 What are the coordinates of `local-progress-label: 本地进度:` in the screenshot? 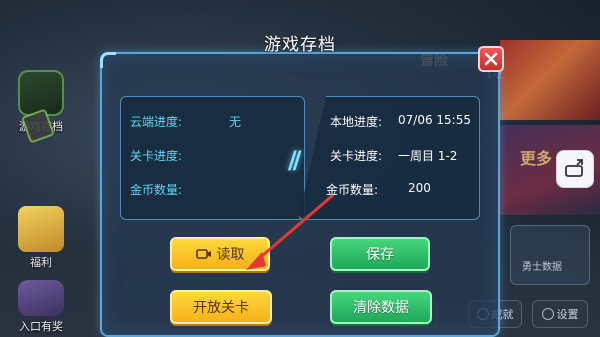 It's located at (356, 122).